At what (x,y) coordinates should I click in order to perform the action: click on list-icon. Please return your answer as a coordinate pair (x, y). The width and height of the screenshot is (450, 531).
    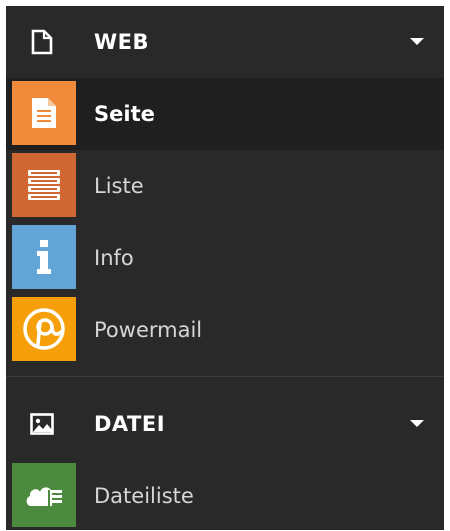
    Looking at the image, I should click on (44, 185).